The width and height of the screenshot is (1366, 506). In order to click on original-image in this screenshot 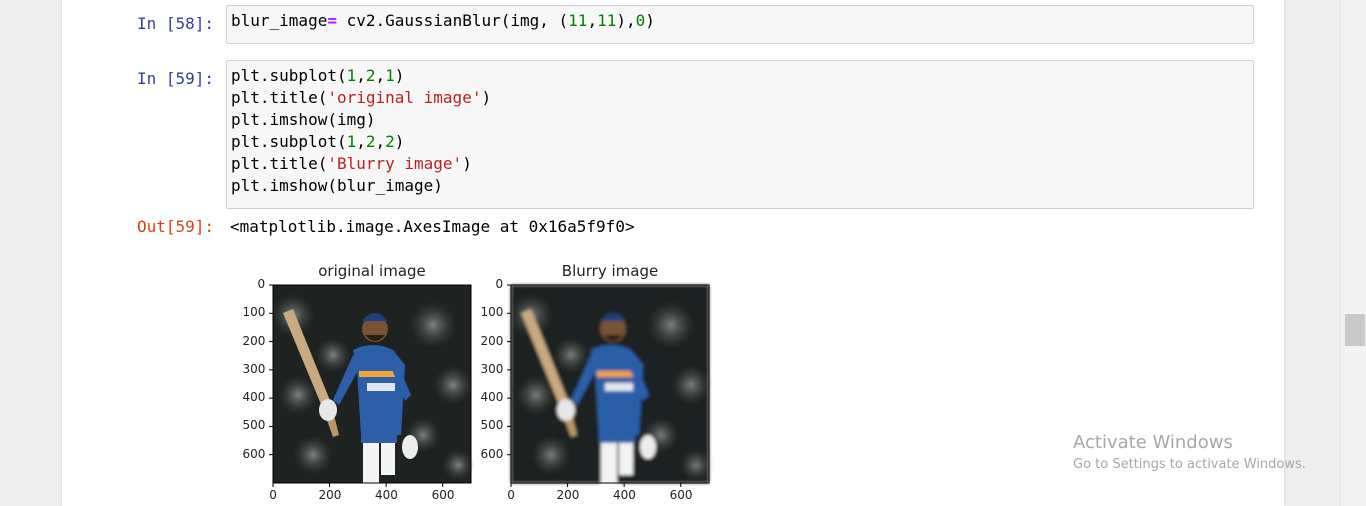, I will do `click(372, 384)`.